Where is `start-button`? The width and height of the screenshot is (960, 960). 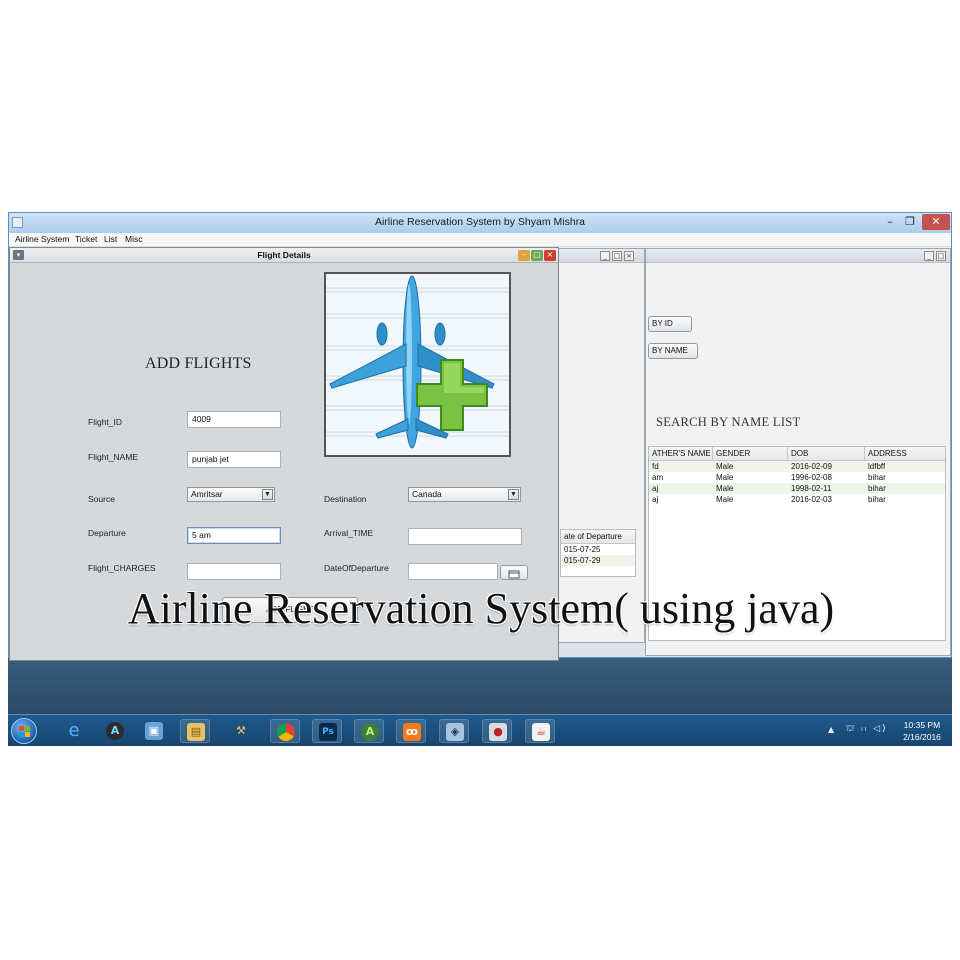 start-button is located at coordinates (24, 731).